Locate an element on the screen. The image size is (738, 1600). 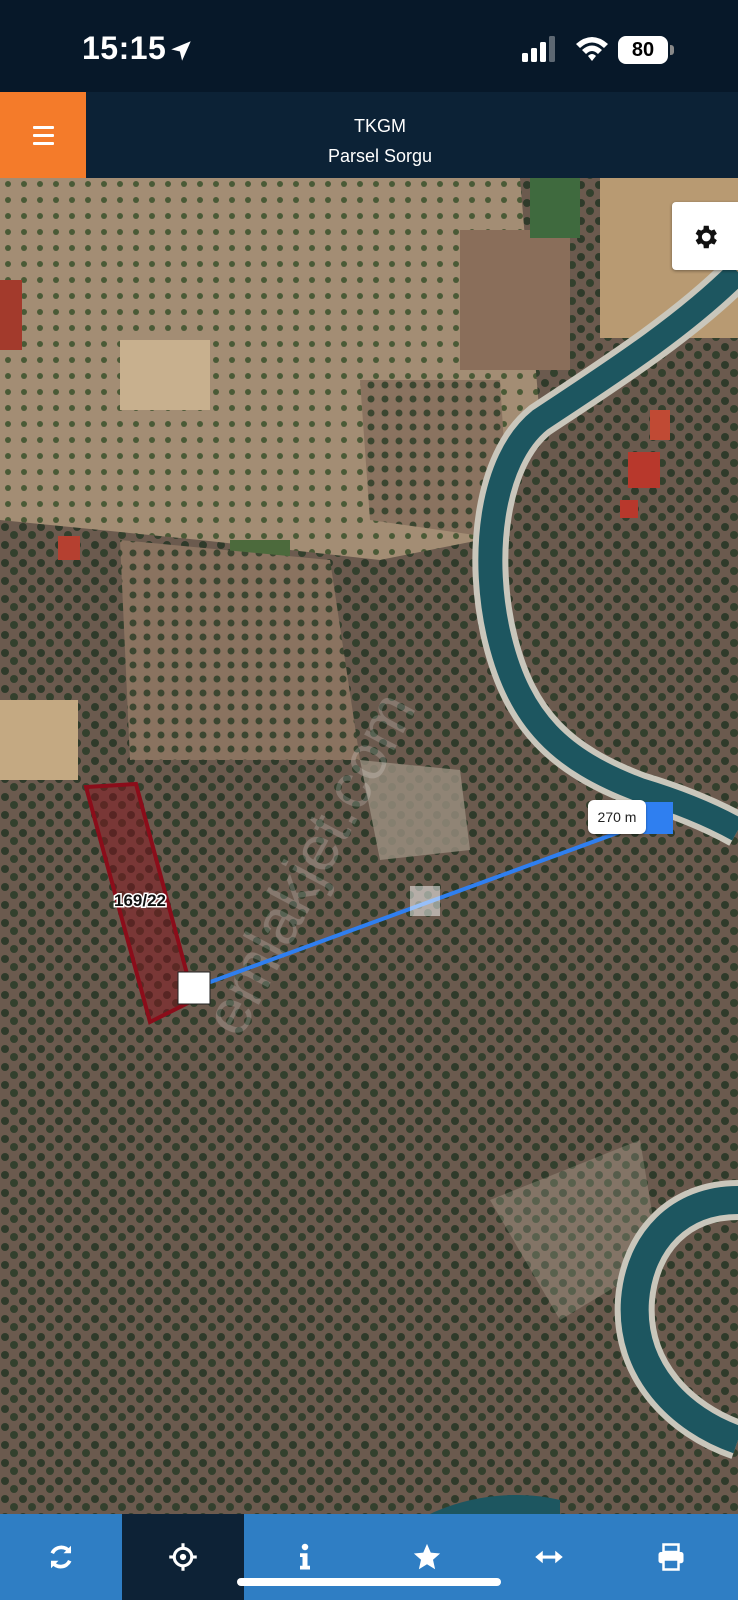
hamburger-menu-icon is located at coordinates (43, 127).